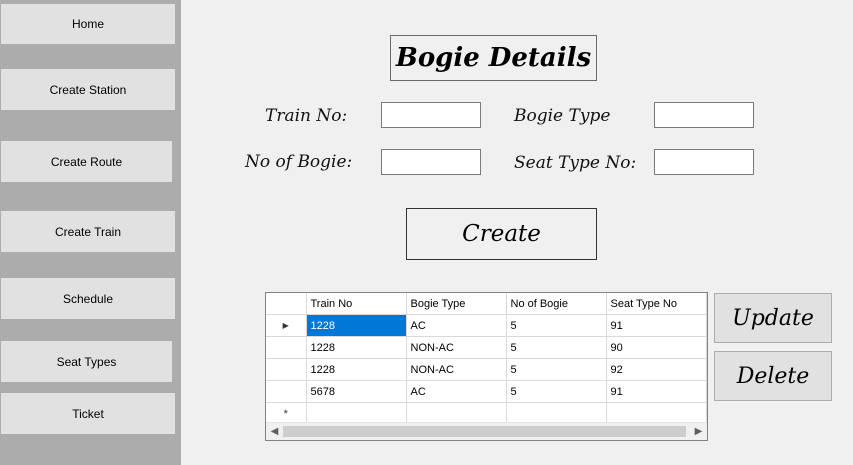  I want to click on grid-cell: 90, so click(656, 347).